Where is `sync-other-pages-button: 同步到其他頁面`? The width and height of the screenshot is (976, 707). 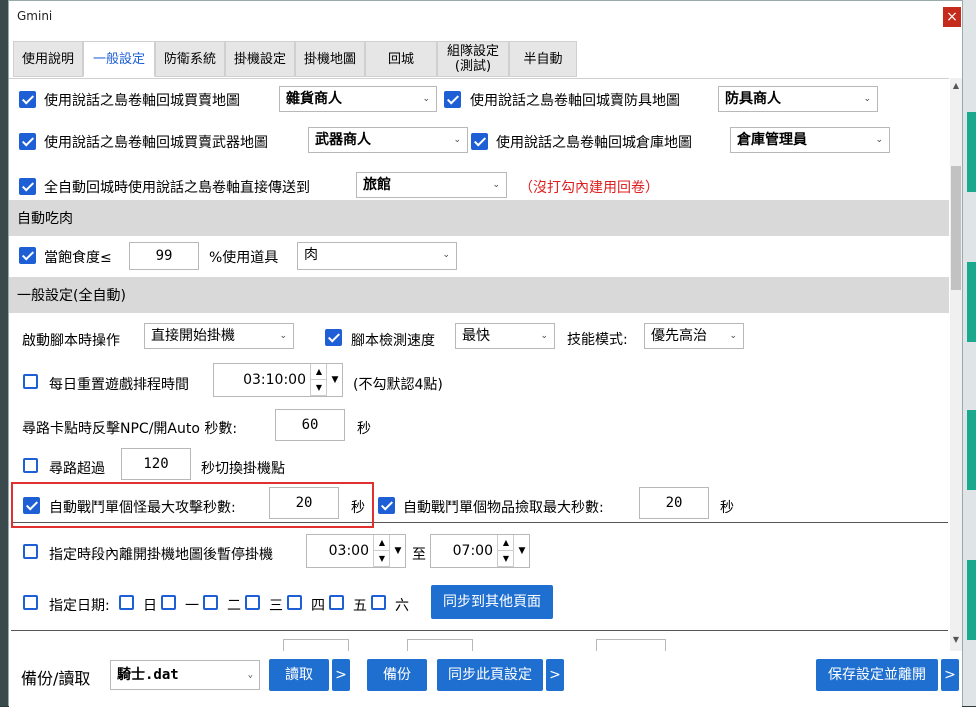 sync-other-pages-button: 同步到其他頁面 is located at coordinates (492, 602).